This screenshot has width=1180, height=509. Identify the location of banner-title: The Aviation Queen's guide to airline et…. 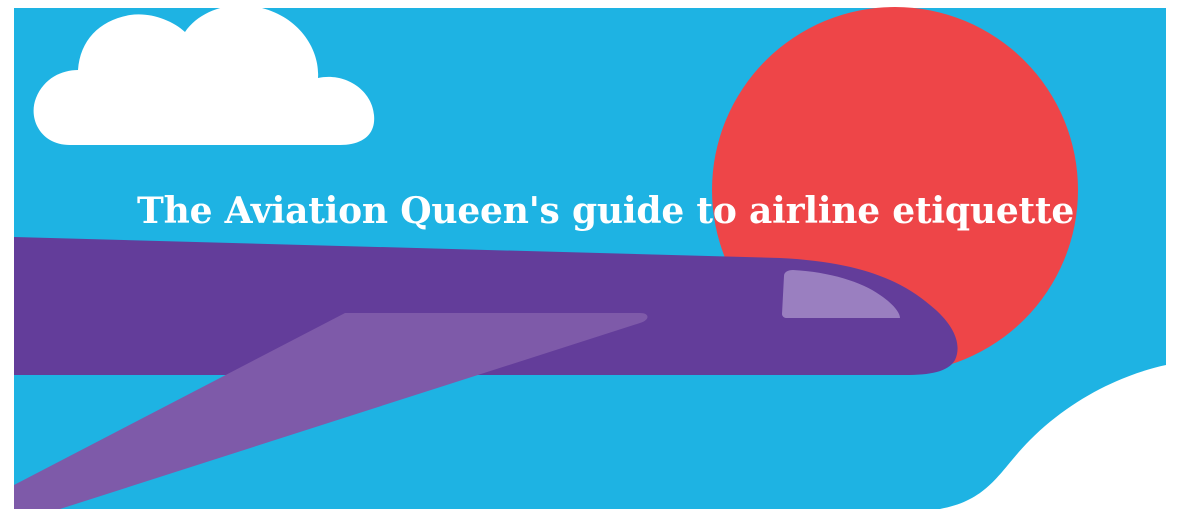
(590, 211).